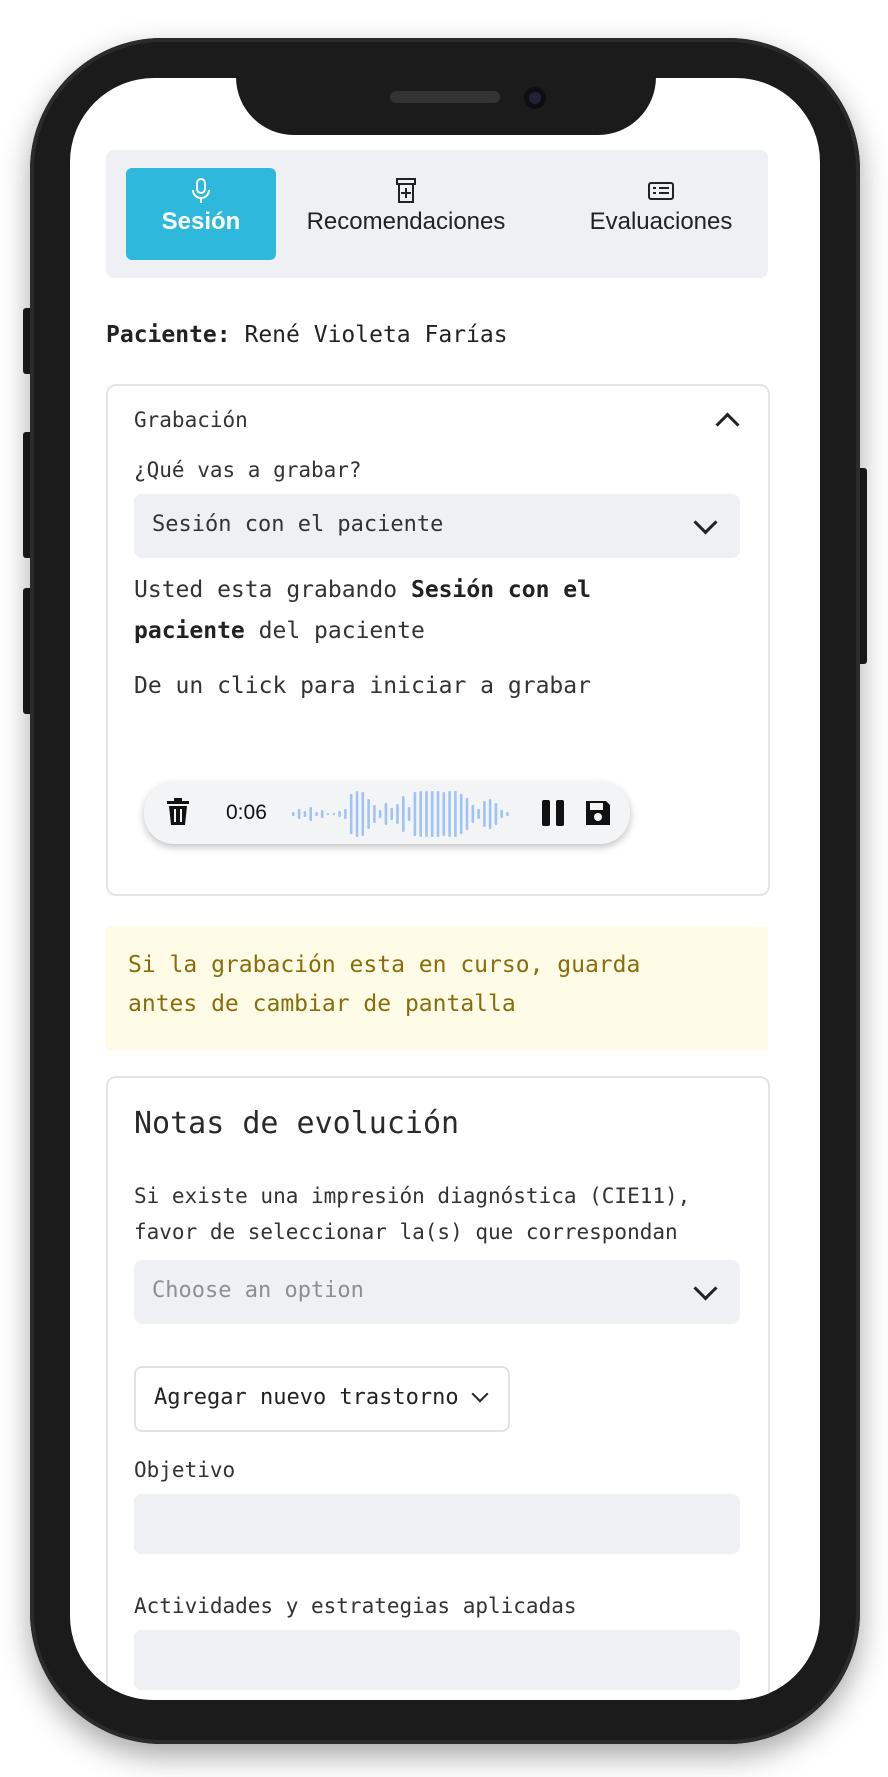 Image resolution: width=888 pixels, height=1777 pixels. I want to click on tab-evaluaciones: Evaluaciones, so click(661, 214).